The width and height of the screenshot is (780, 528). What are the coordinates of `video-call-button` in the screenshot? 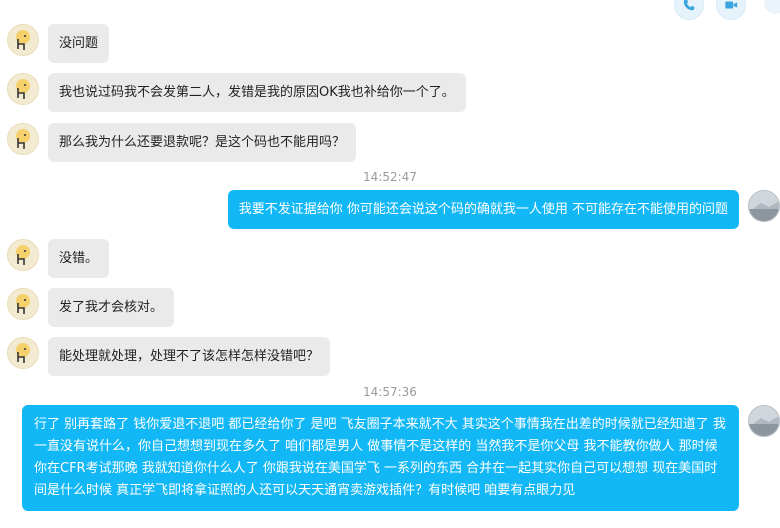 It's located at (731, 10).